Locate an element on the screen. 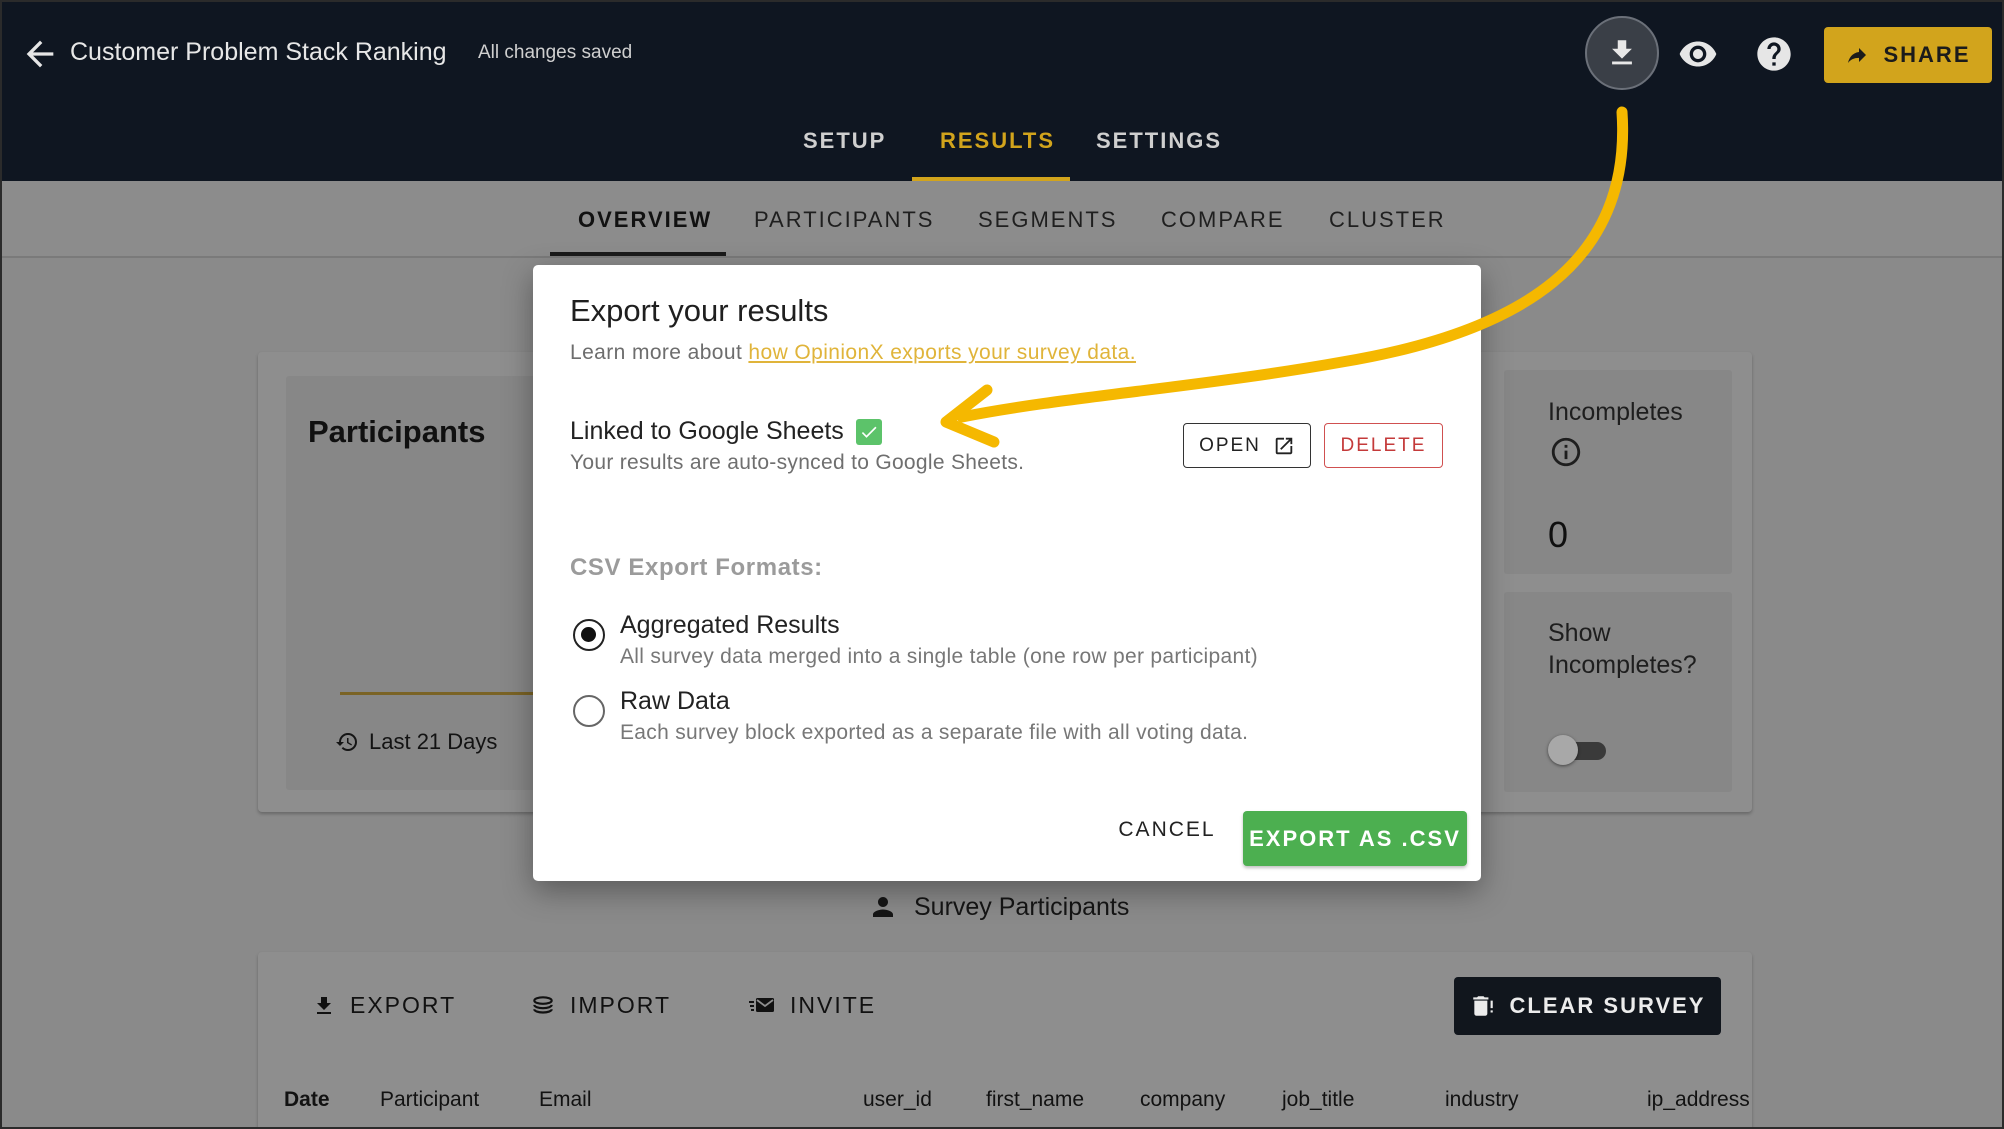  show-incompletes-toggle is located at coordinates (1579, 750).